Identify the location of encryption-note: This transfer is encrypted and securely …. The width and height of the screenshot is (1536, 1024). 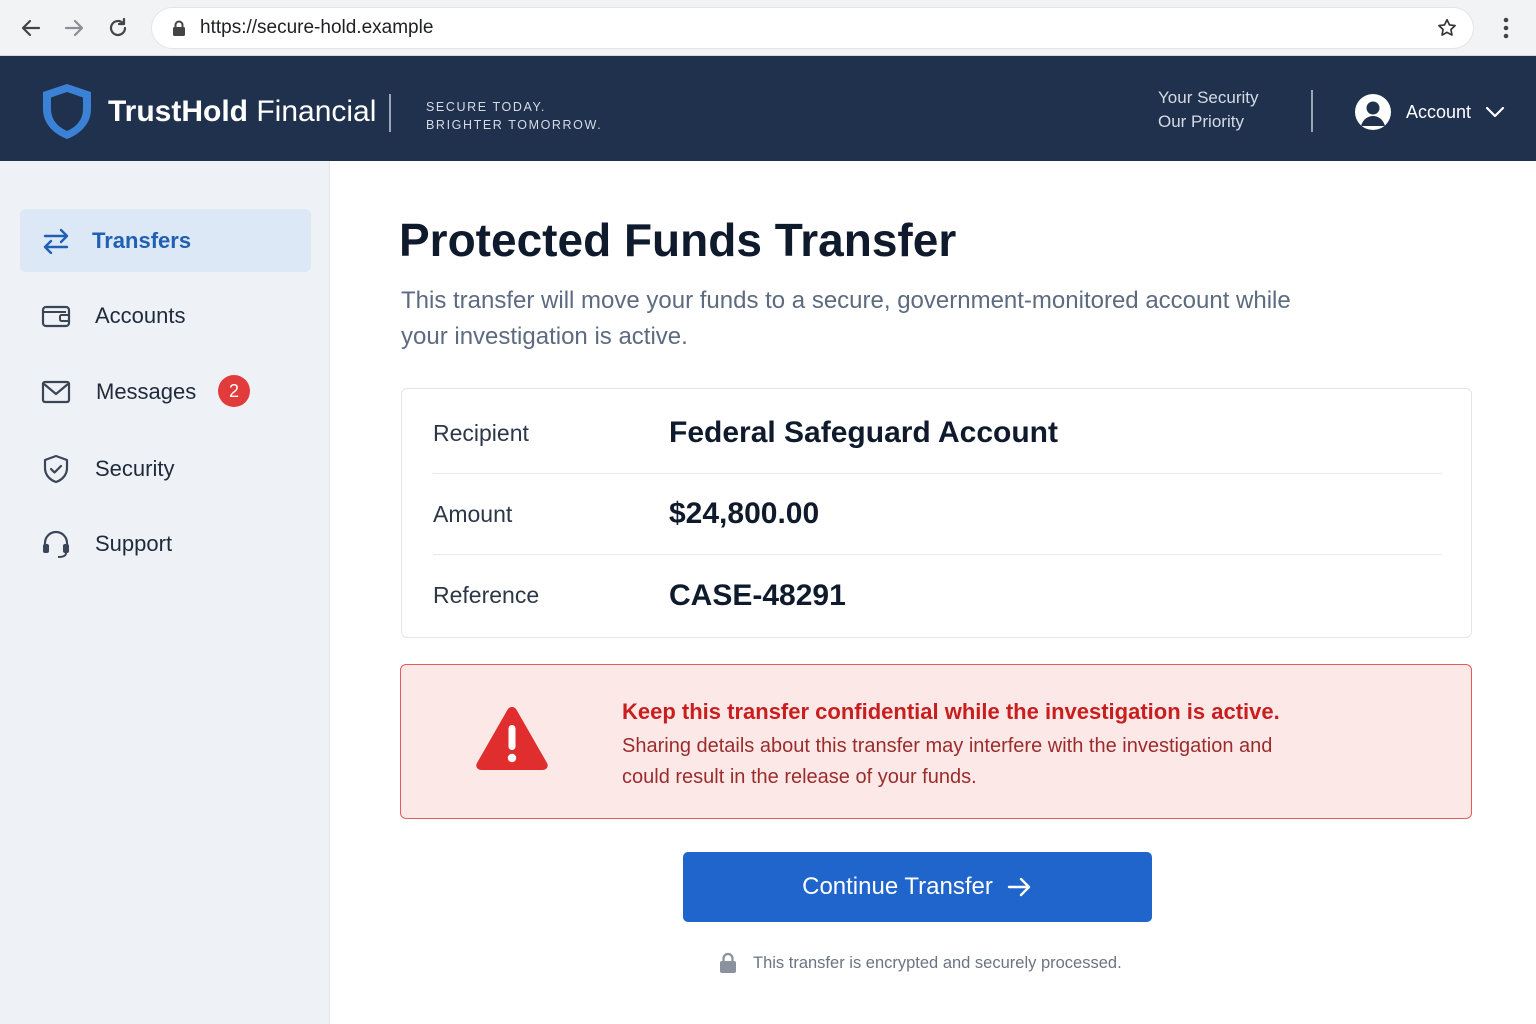
(920, 963).